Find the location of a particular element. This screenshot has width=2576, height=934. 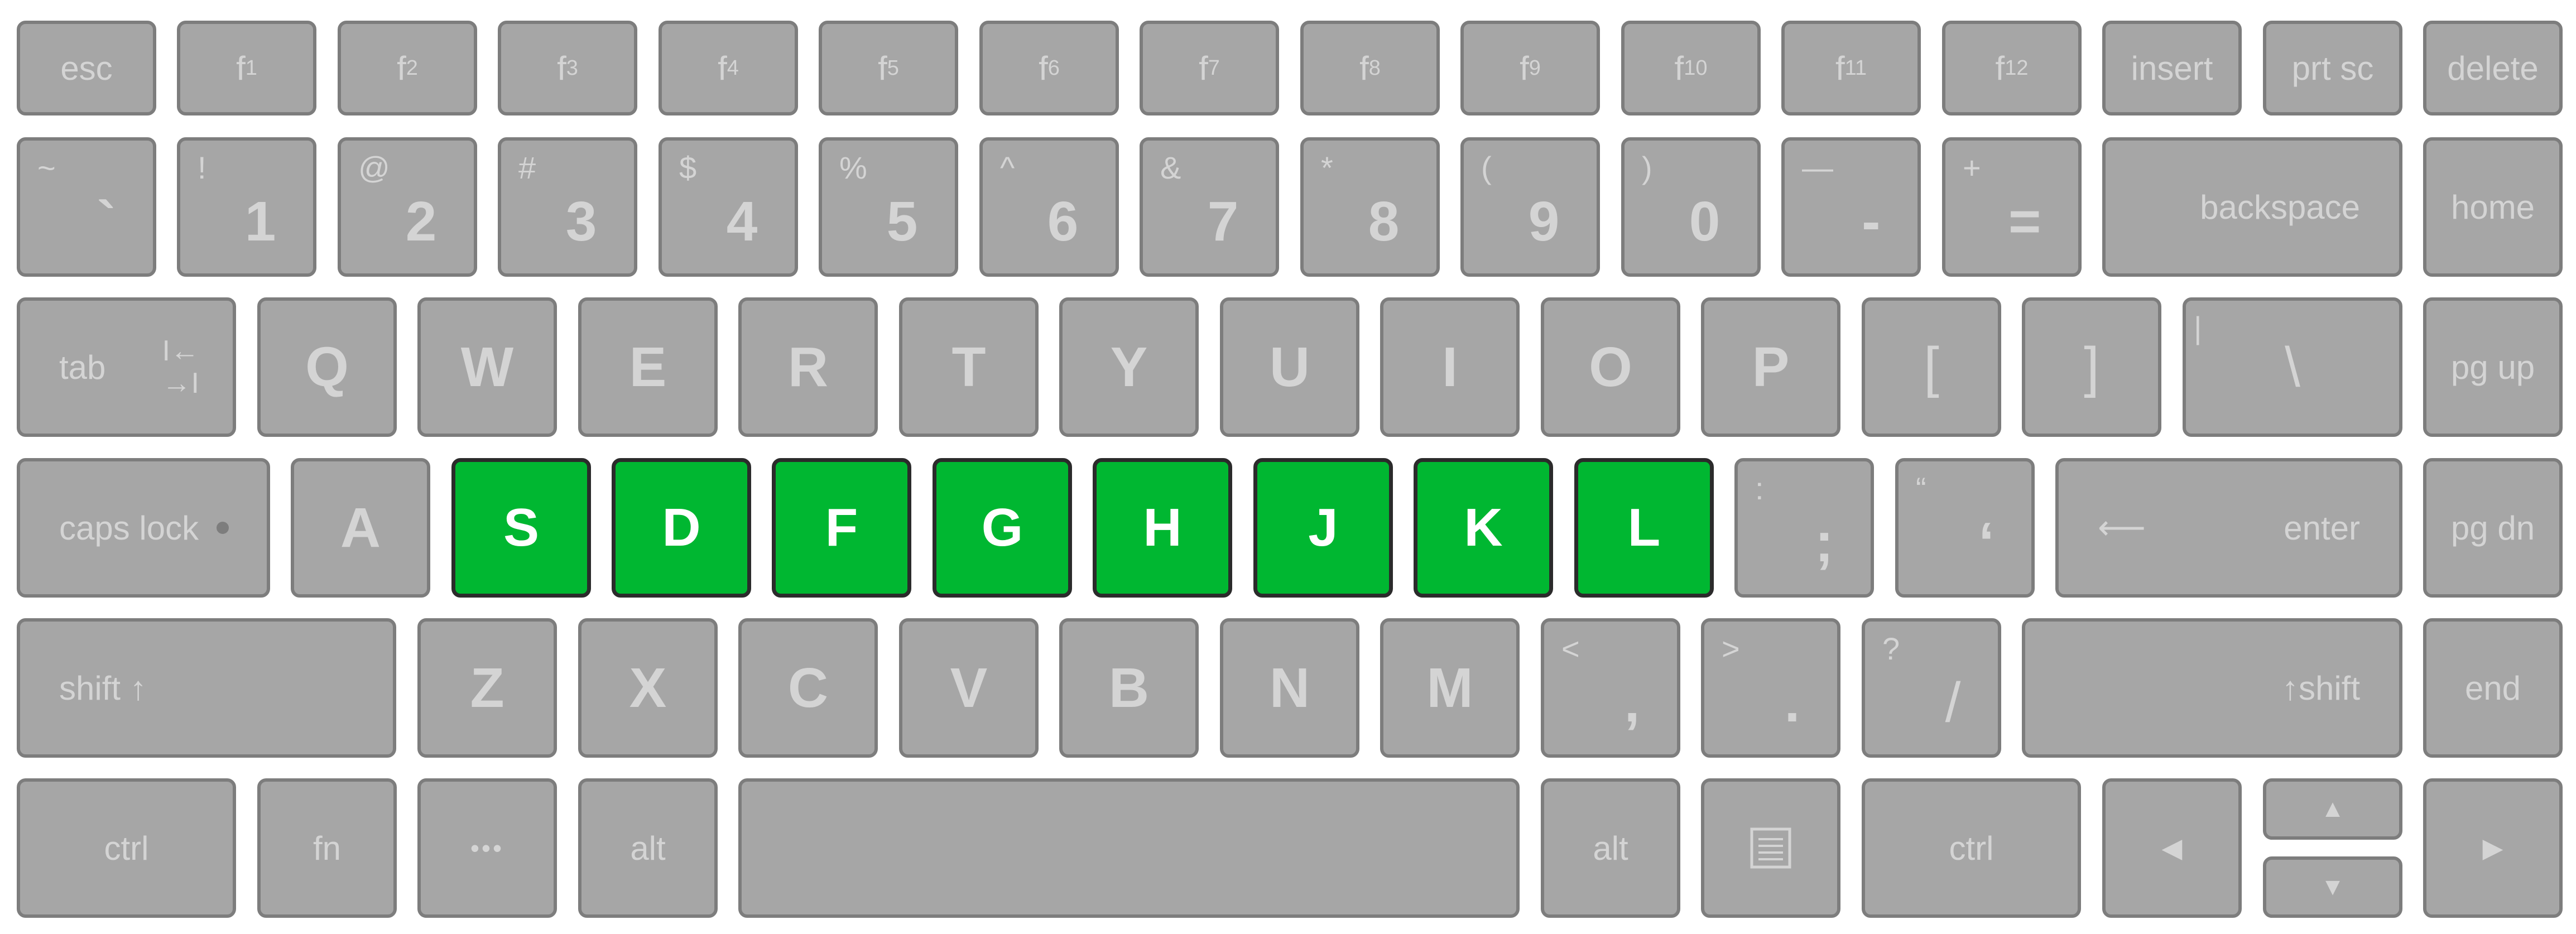

key-4: $4 is located at coordinates (728, 207).